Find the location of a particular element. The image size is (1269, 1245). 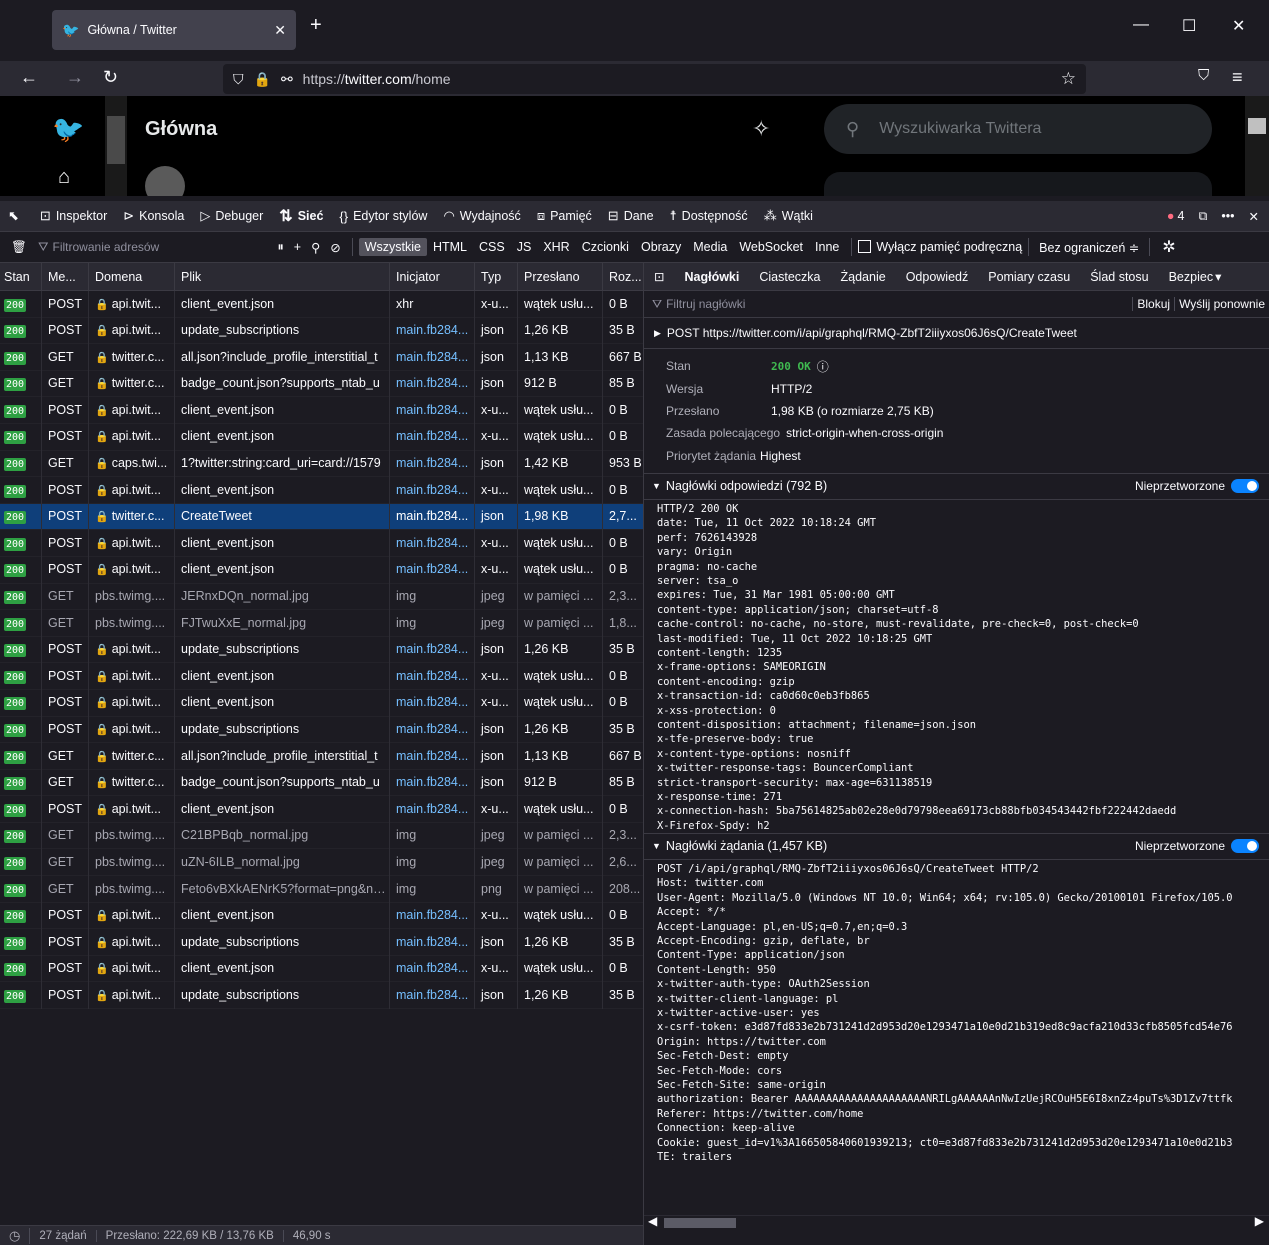

sparkle-icon: ✧ is located at coordinates (761, 129).